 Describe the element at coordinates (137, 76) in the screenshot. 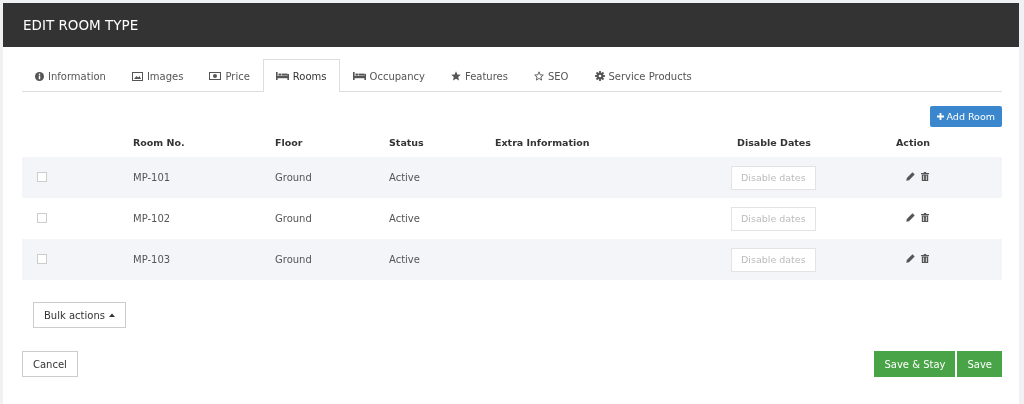

I see `image-icon` at that location.